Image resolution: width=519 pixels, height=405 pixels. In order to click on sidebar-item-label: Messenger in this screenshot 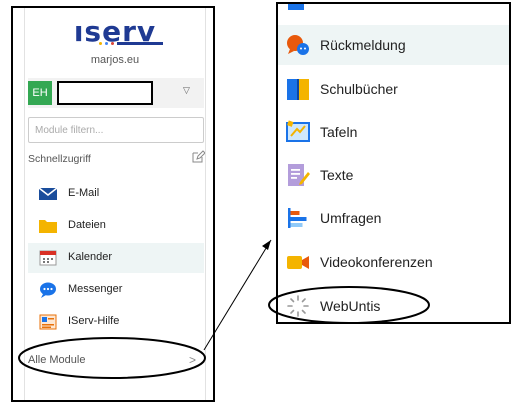, I will do `click(95, 289)`.